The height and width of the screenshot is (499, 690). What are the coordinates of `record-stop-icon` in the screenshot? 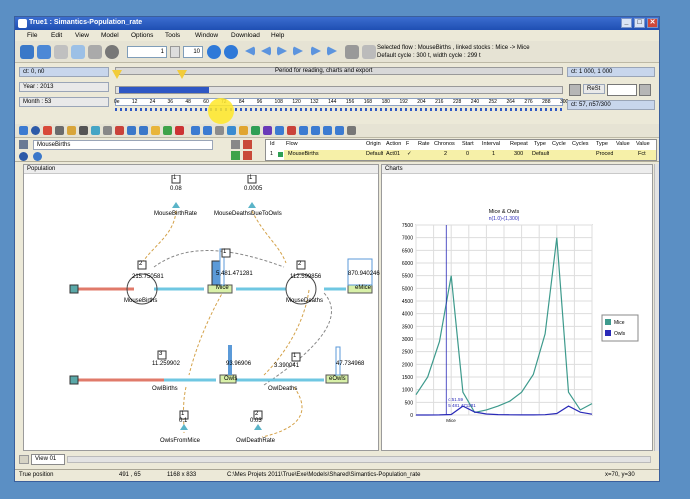 It's located at (291, 130).